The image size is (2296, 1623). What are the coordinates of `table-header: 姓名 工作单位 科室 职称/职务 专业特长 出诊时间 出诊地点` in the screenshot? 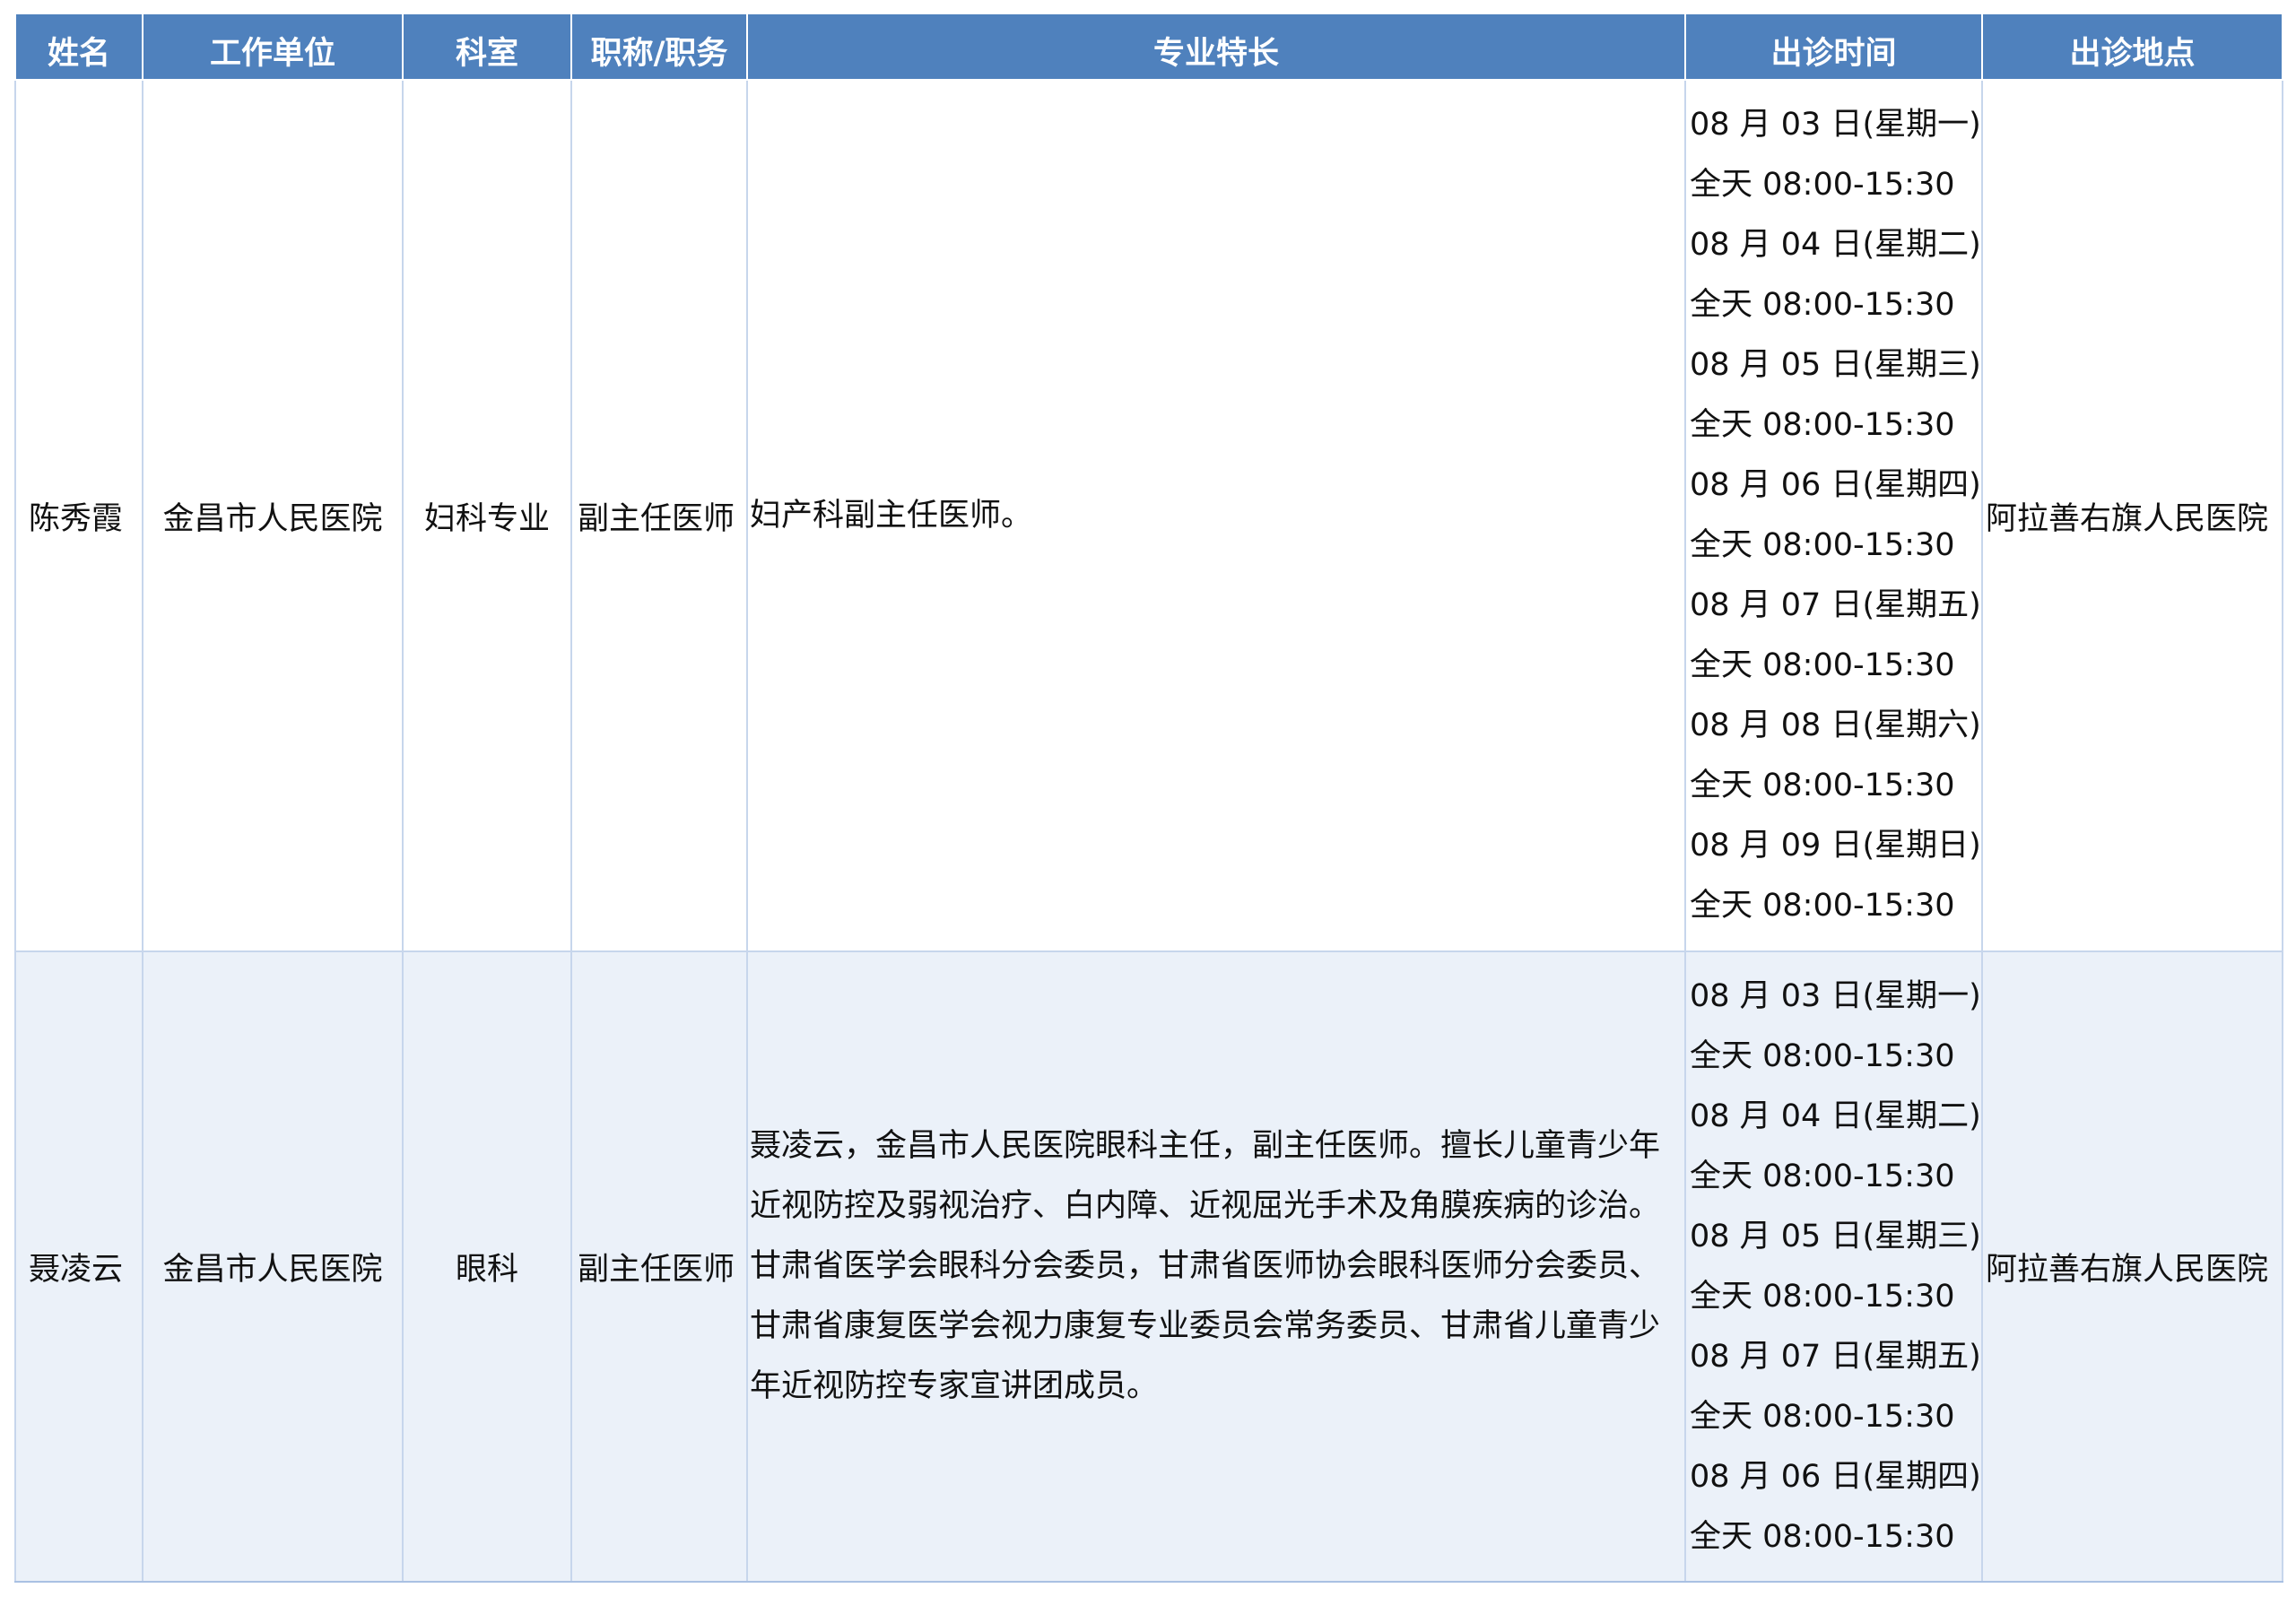 It's located at (1148, 47).